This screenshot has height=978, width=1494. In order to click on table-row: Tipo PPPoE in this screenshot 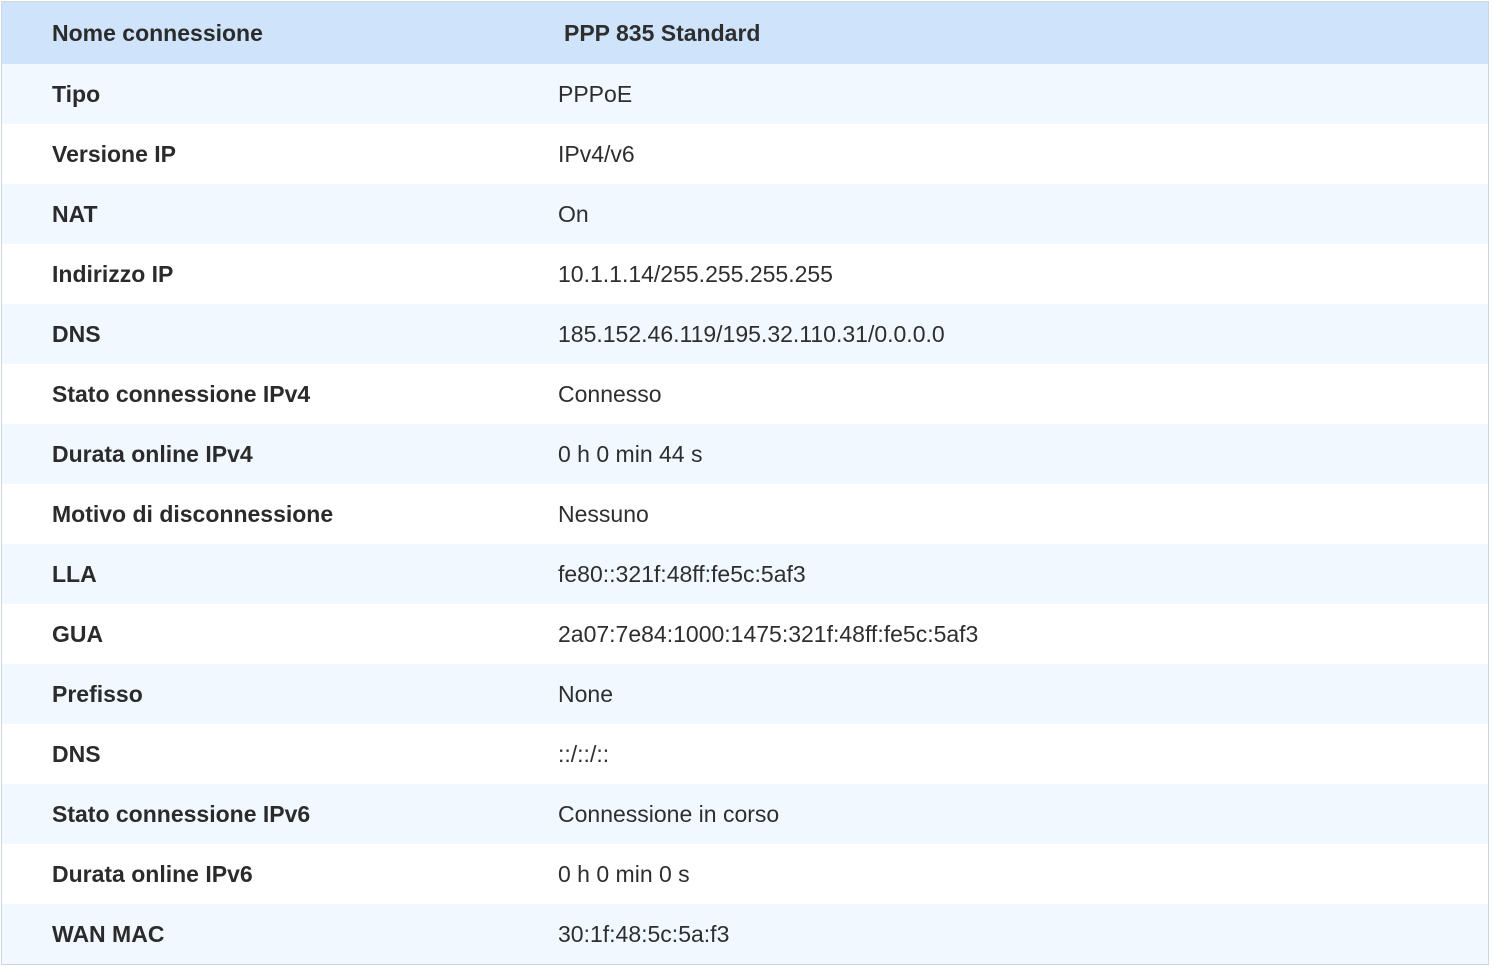, I will do `click(745, 94)`.